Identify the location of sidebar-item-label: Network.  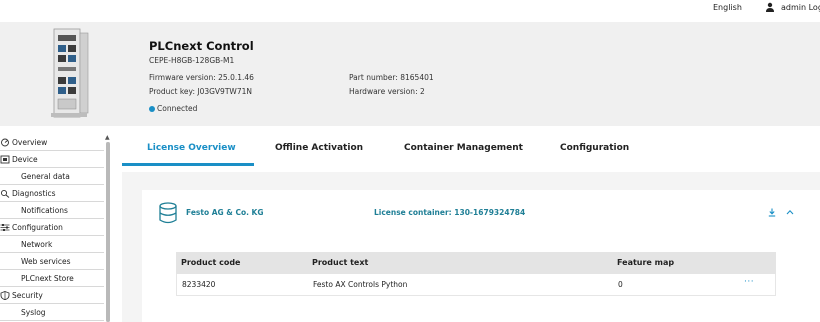
(37, 244).